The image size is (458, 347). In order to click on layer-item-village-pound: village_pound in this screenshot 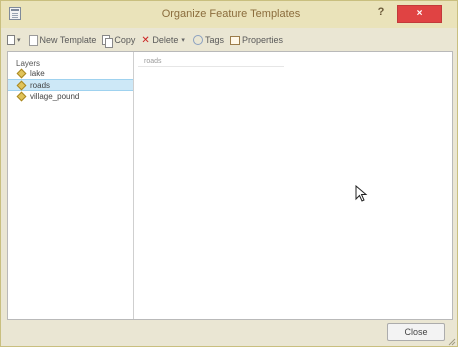, I will do `click(70, 96)`.